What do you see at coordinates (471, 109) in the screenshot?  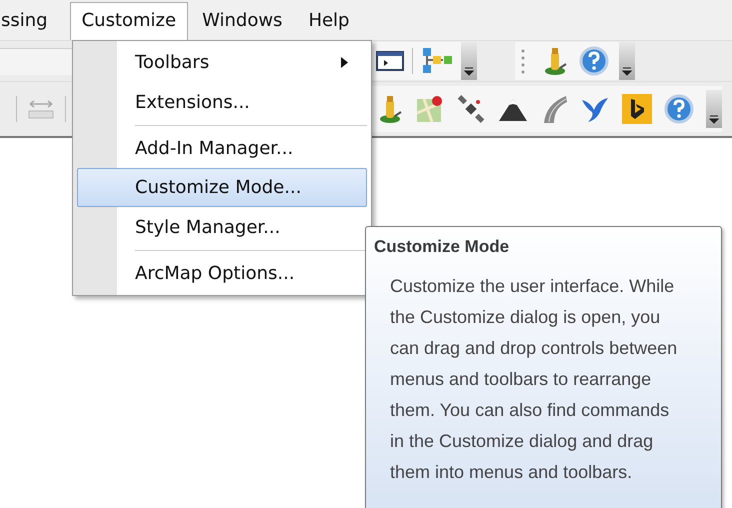 I see `satellite-icon` at bounding box center [471, 109].